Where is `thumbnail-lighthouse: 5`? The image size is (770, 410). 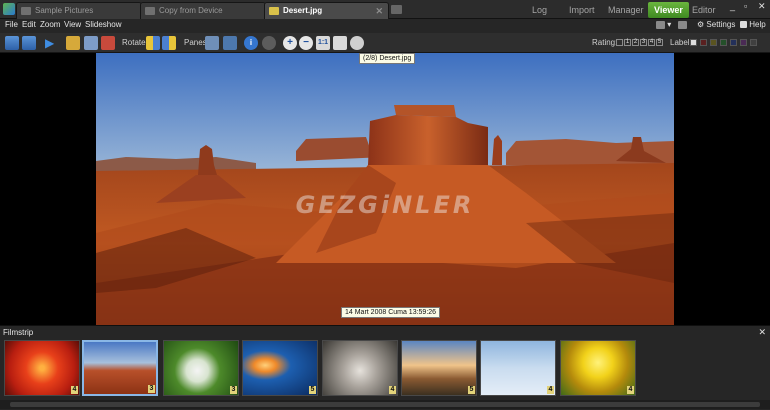 thumbnail-lighthouse: 5 is located at coordinates (439, 368).